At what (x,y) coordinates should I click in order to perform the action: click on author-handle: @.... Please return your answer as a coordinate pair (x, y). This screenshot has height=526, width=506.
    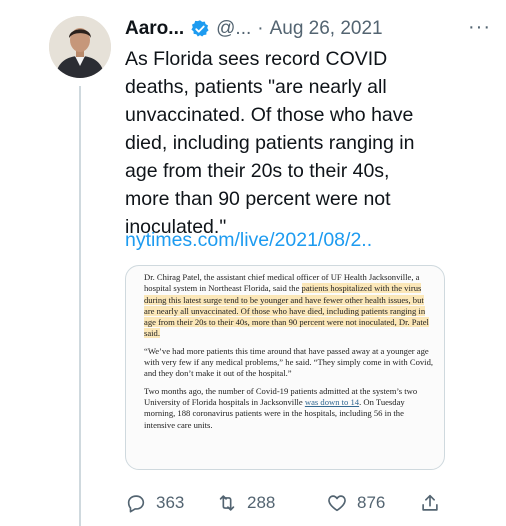
    Looking at the image, I should click on (233, 29).